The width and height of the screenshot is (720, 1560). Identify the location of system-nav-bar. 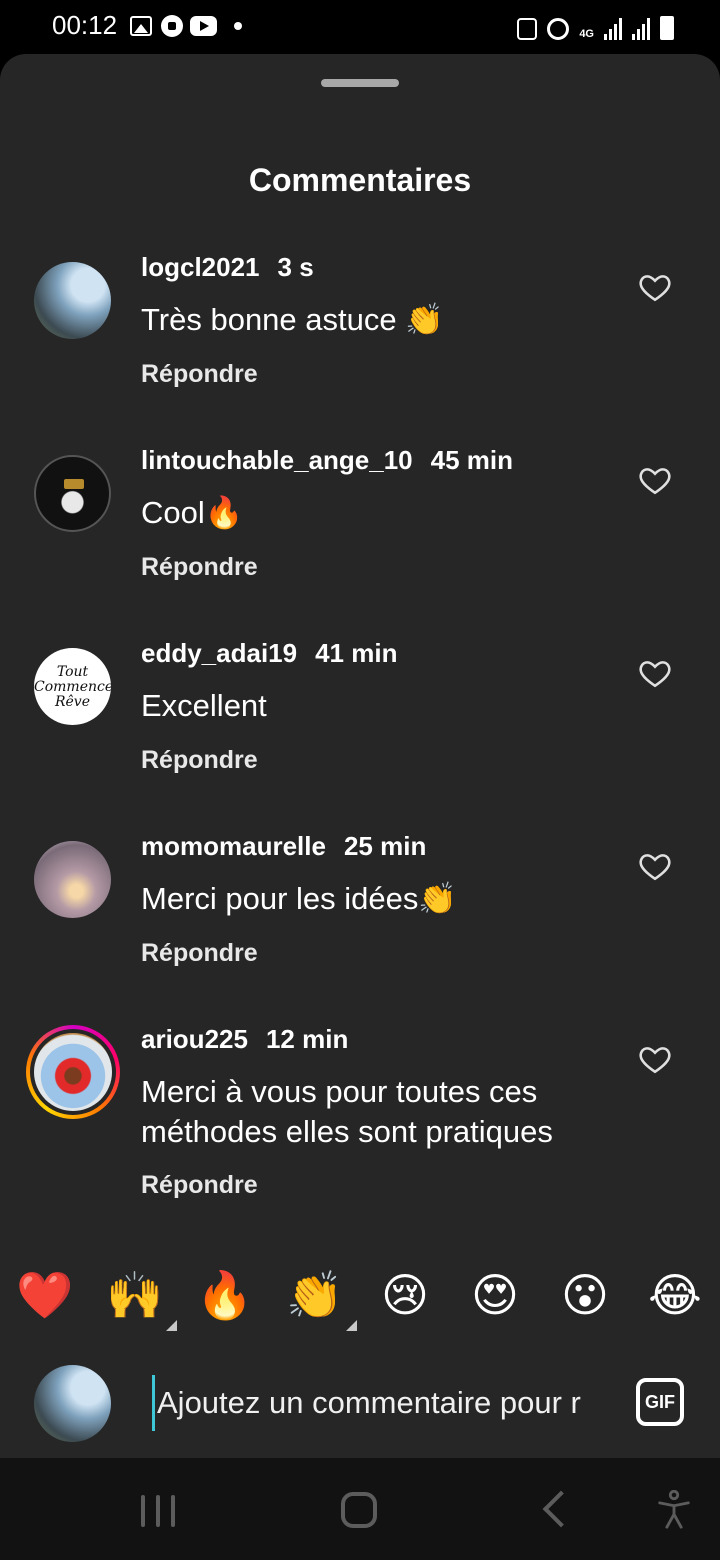
(360, 1509).